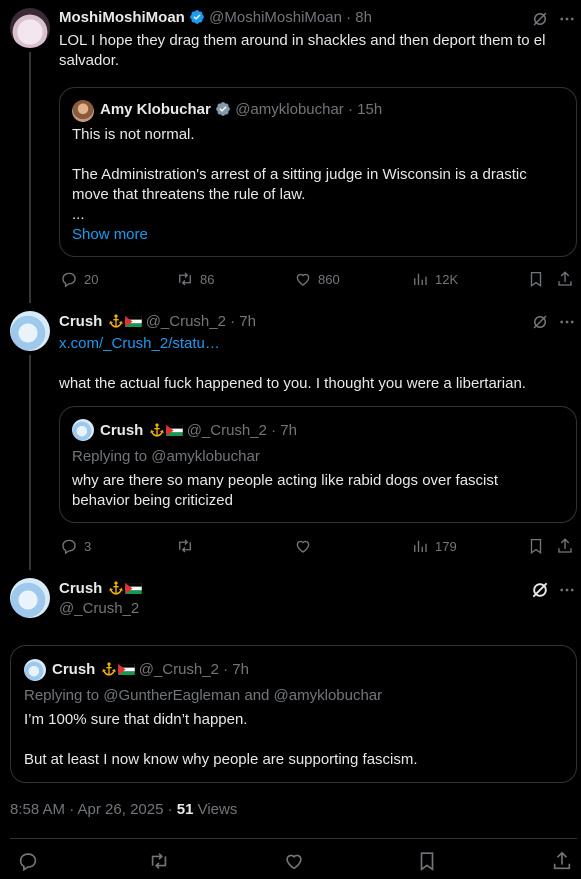 Image resolution: width=581 pixels, height=879 pixels. I want to click on reply-button: 20, so click(79, 279).